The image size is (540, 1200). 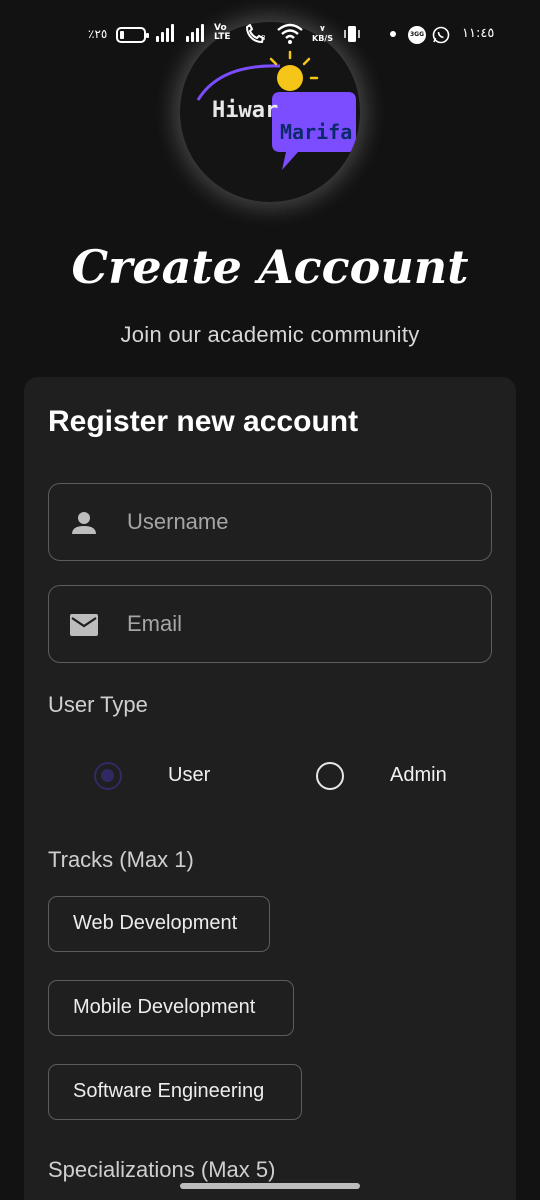 What do you see at coordinates (132, 35) in the screenshot?
I see `battery-icon` at bounding box center [132, 35].